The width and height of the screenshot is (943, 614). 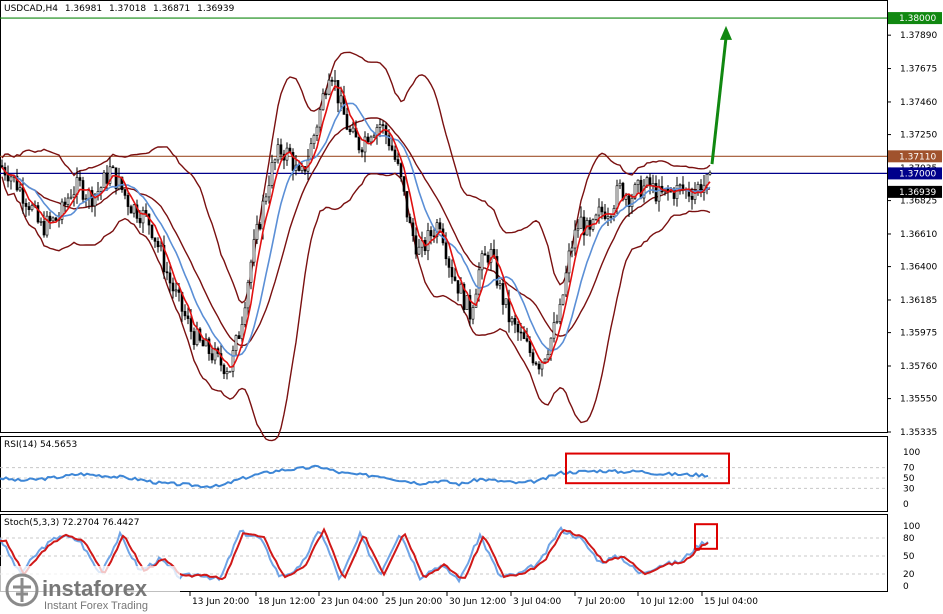 What do you see at coordinates (349, 602) in the screenshot?
I see `time-label: 23 Jun 04:00` at bounding box center [349, 602].